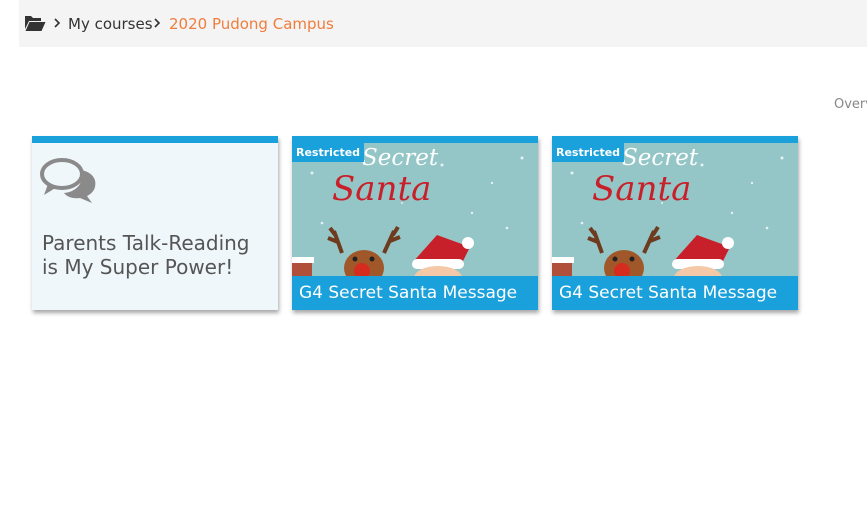 Image resolution: width=867 pixels, height=520 pixels. What do you see at coordinates (850, 104) in the screenshot?
I see `overview-label: Overvi` at bounding box center [850, 104].